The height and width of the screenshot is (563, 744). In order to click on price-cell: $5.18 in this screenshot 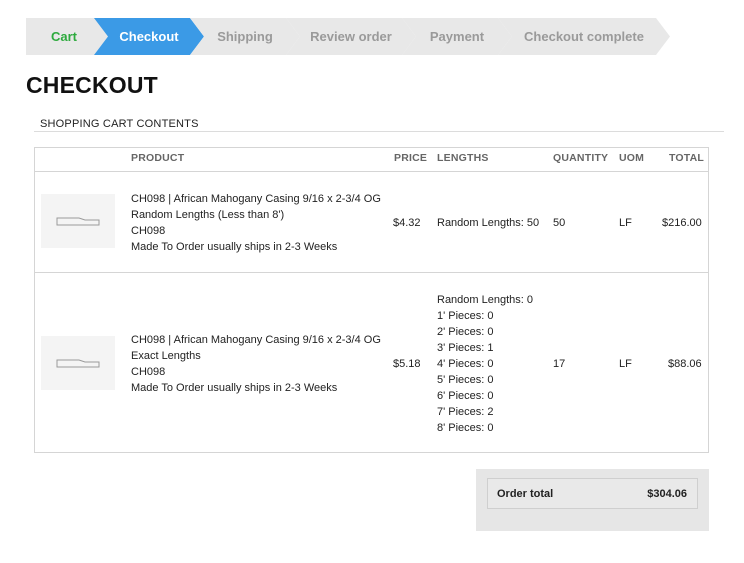, I will do `click(407, 364)`.